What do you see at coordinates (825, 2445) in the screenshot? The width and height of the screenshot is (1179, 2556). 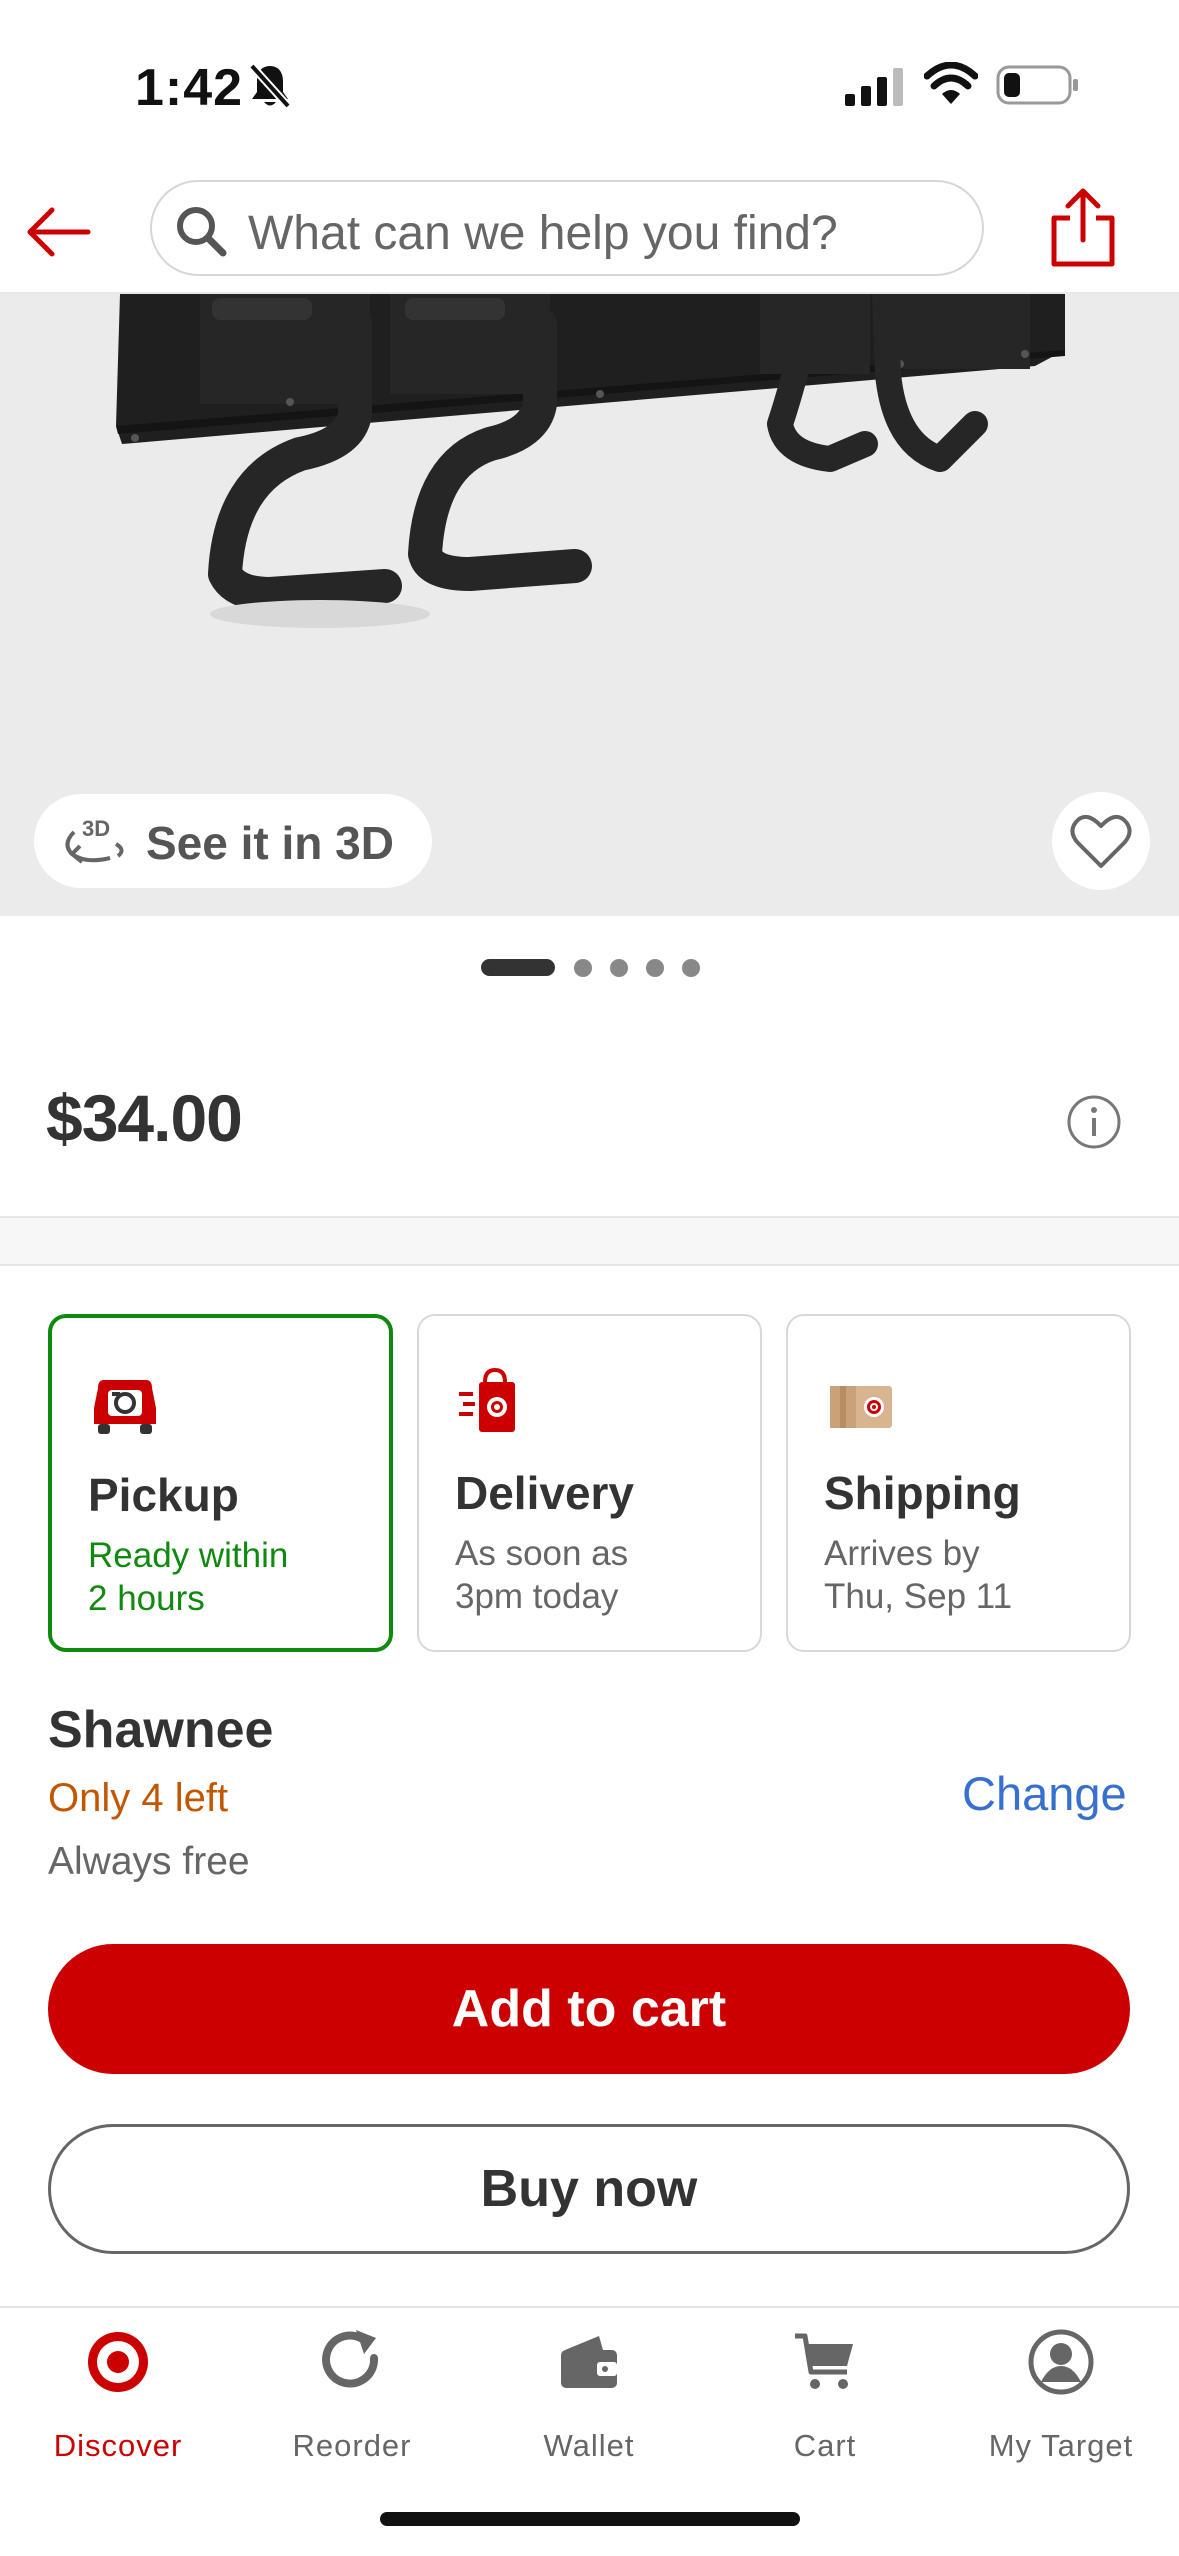 I see `nav-cart-label: Cart` at bounding box center [825, 2445].